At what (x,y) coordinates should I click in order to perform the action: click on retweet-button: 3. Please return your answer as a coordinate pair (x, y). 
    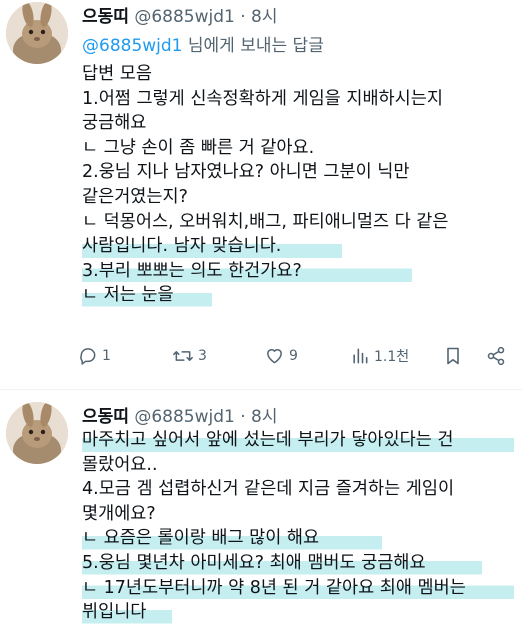
    Looking at the image, I should click on (189, 356).